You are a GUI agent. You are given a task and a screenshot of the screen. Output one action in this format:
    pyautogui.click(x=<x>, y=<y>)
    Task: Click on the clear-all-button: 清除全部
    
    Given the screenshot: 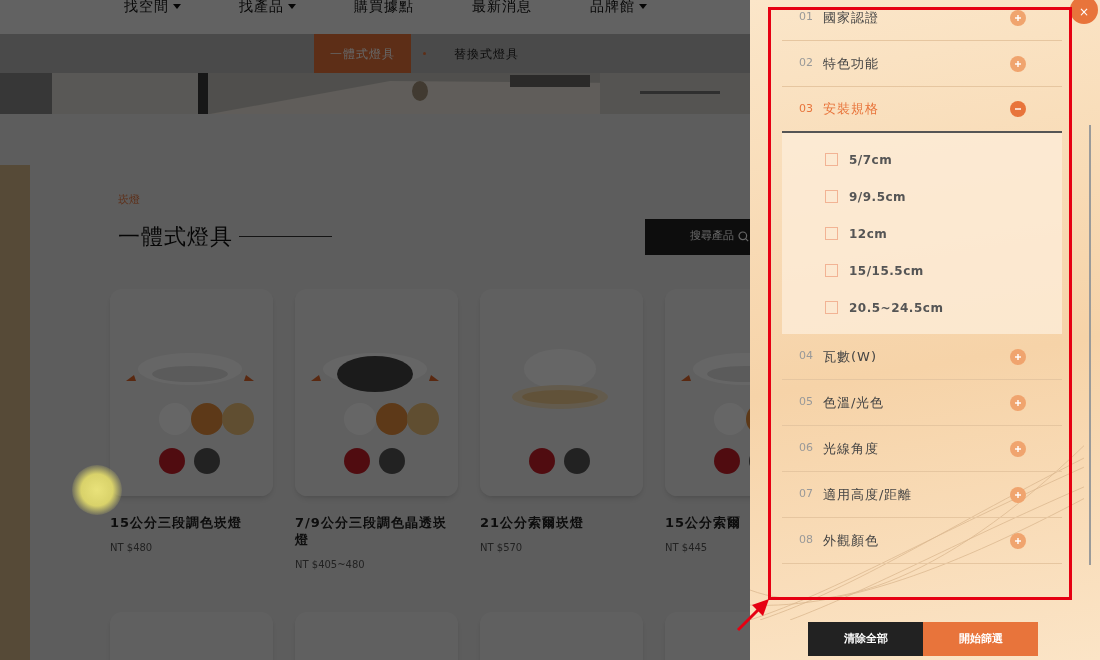 What is the action you would take?
    pyautogui.click(x=865, y=639)
    